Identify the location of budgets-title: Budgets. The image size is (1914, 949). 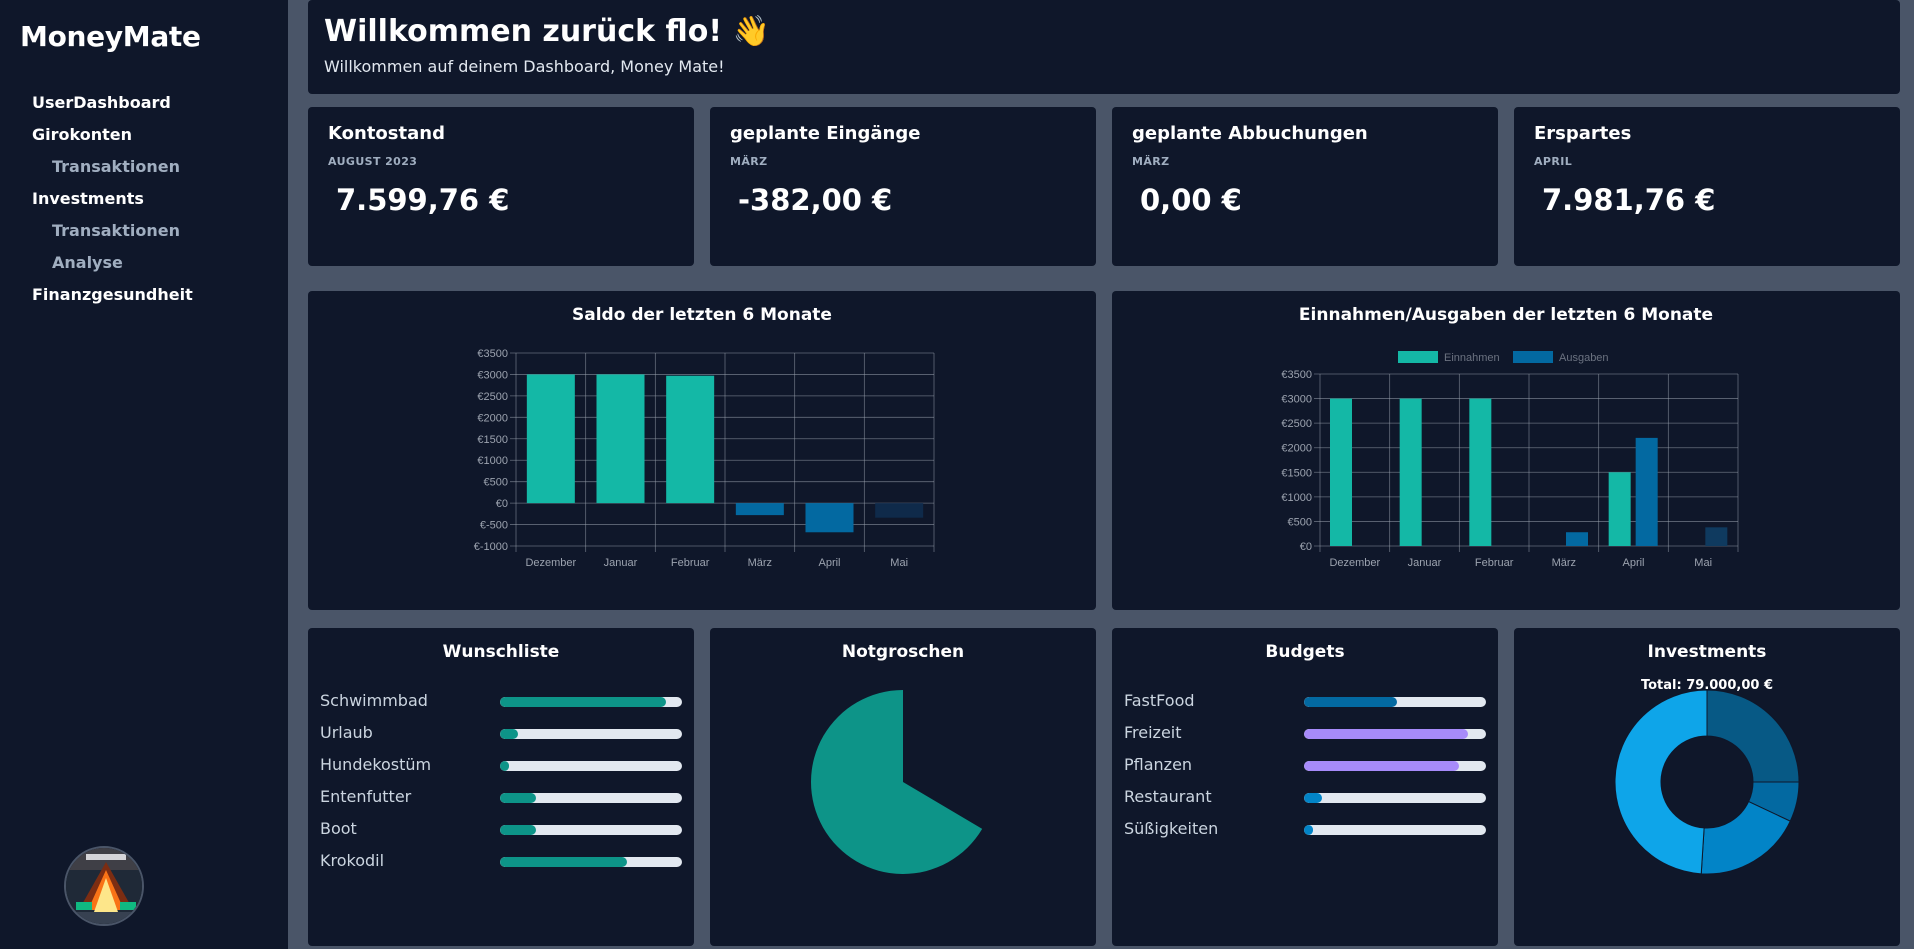
(1305, 652).